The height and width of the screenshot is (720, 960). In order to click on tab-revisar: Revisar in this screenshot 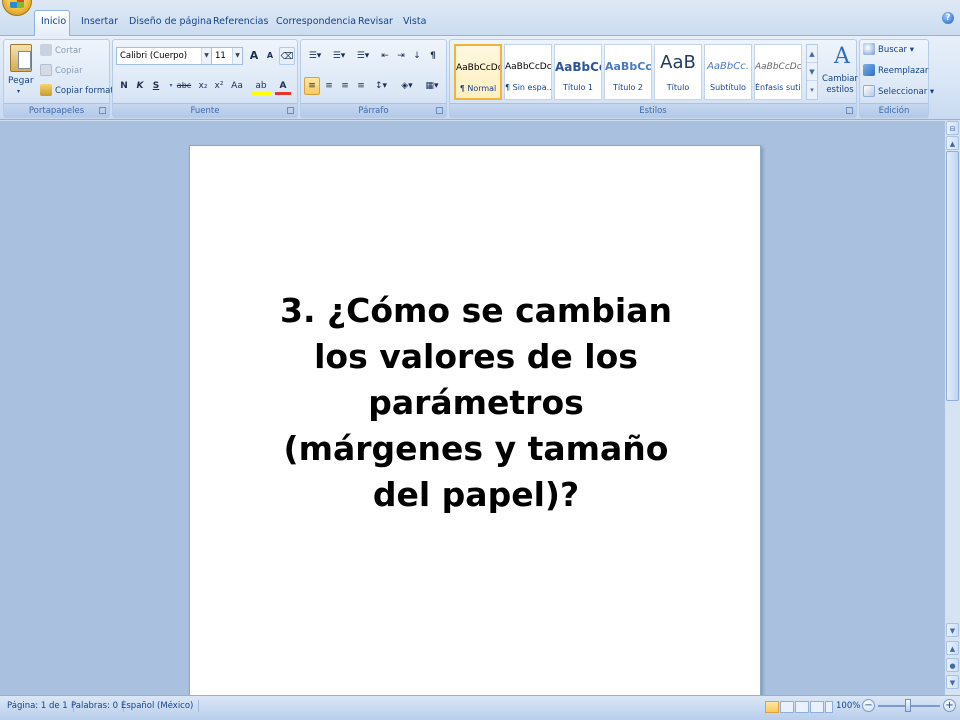, I will do `click(375, 23)`.